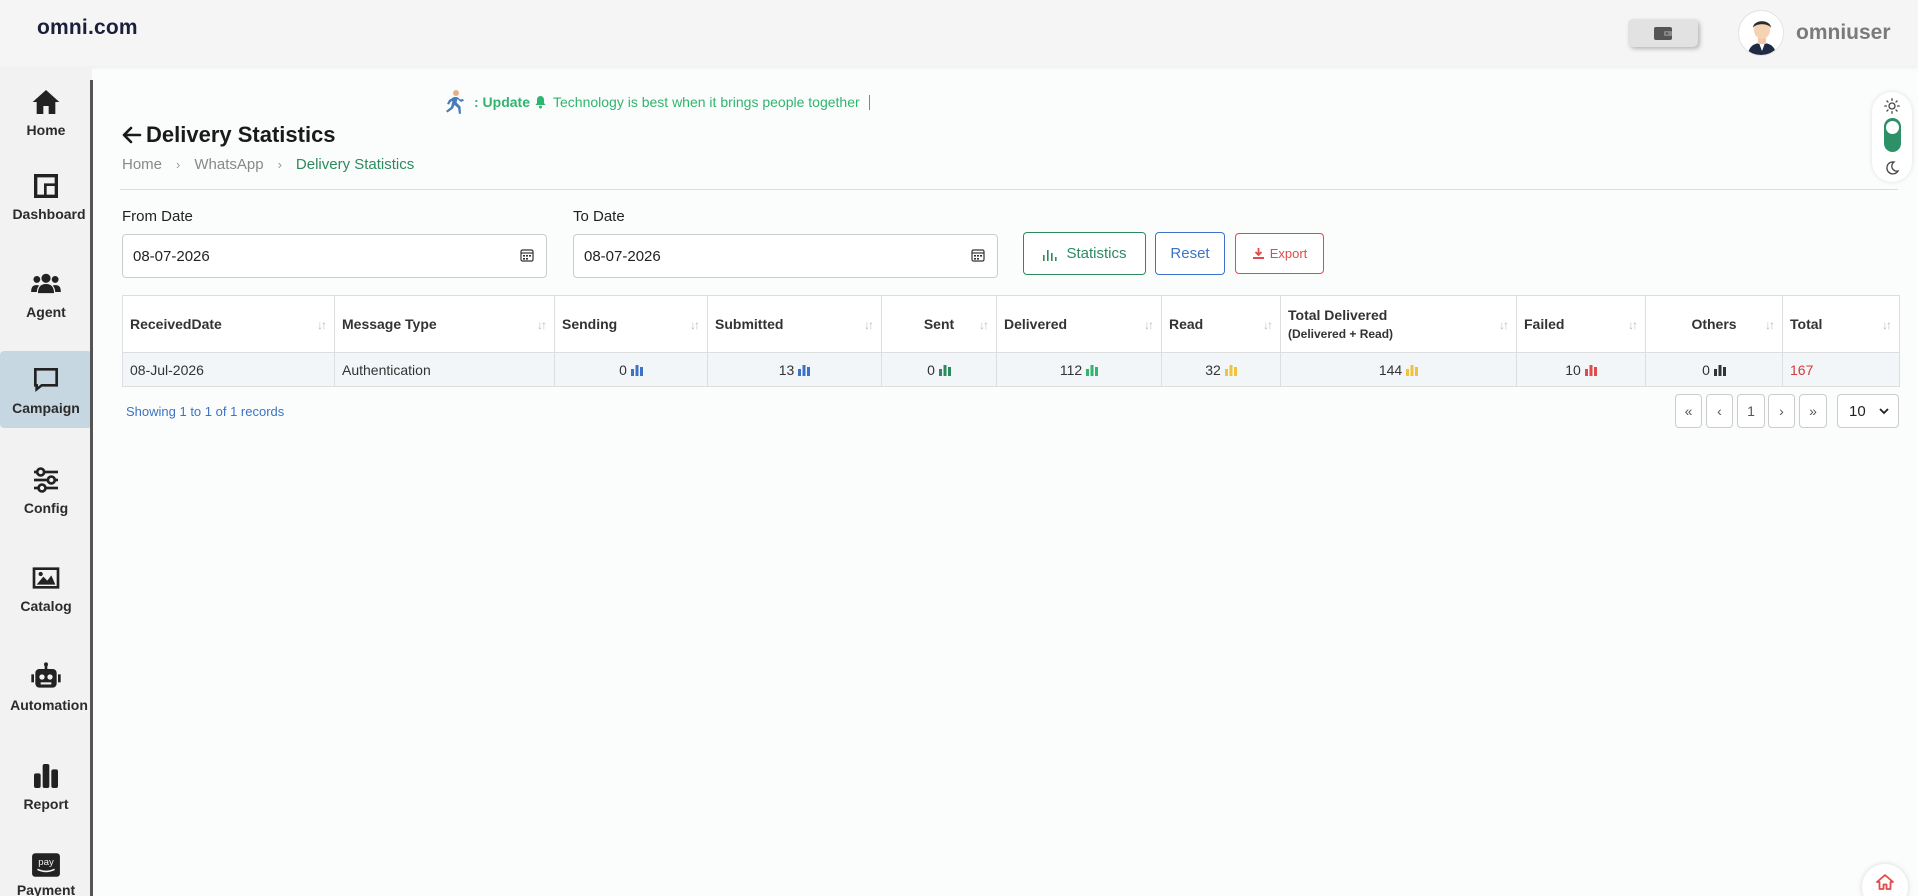  Describe the element at coordinates (1892, 106) in the screenshot. I see `sun-icon` at that location.